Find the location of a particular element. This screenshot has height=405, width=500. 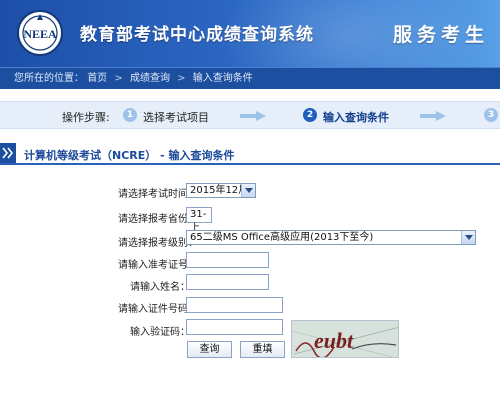

exam-time-value: 2015年12月 is located at coordinates (219, 190).